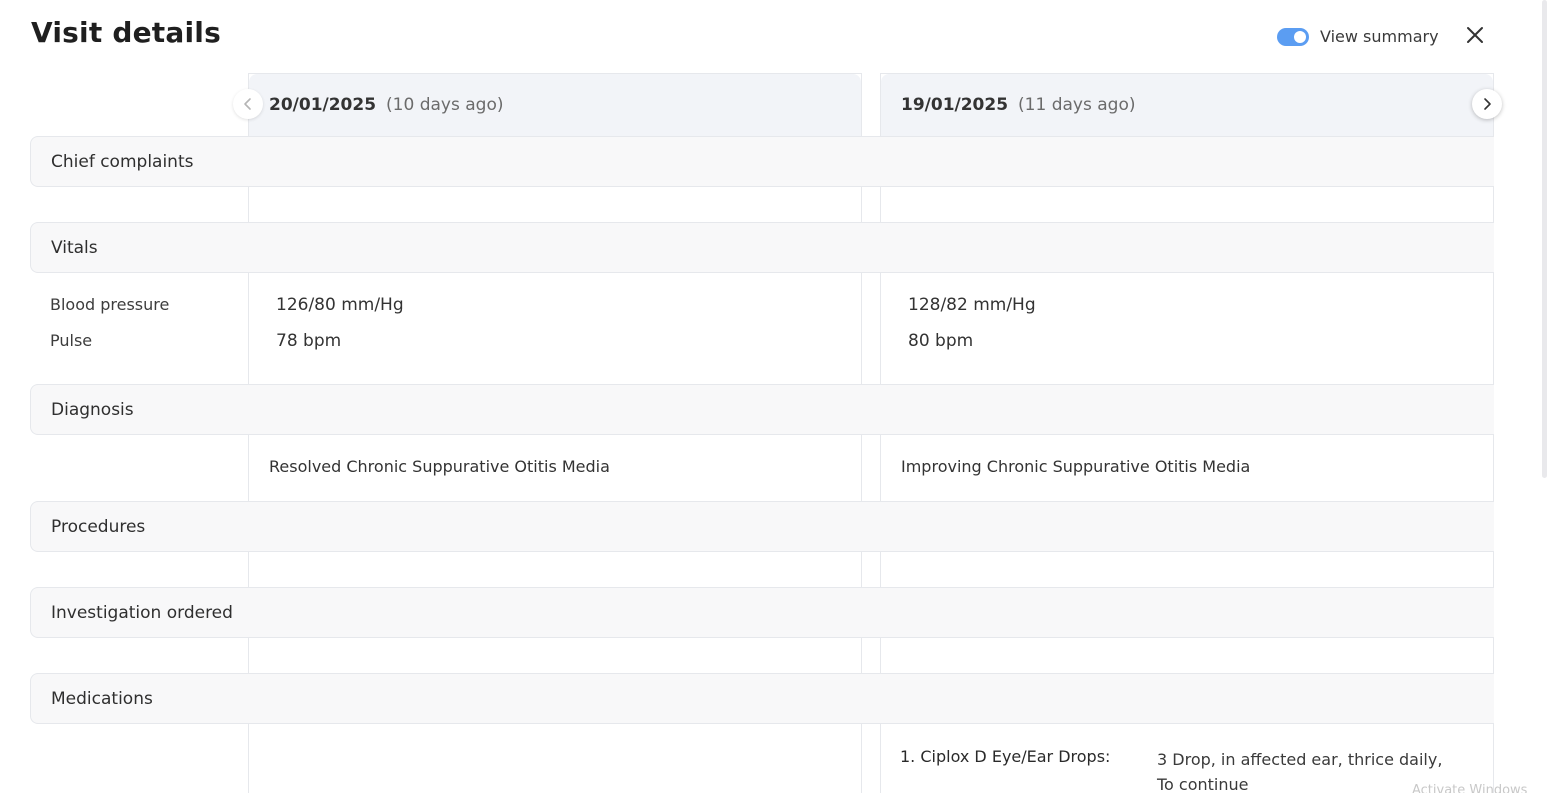  I want to click on toggle-knob, so click(1300, 36).